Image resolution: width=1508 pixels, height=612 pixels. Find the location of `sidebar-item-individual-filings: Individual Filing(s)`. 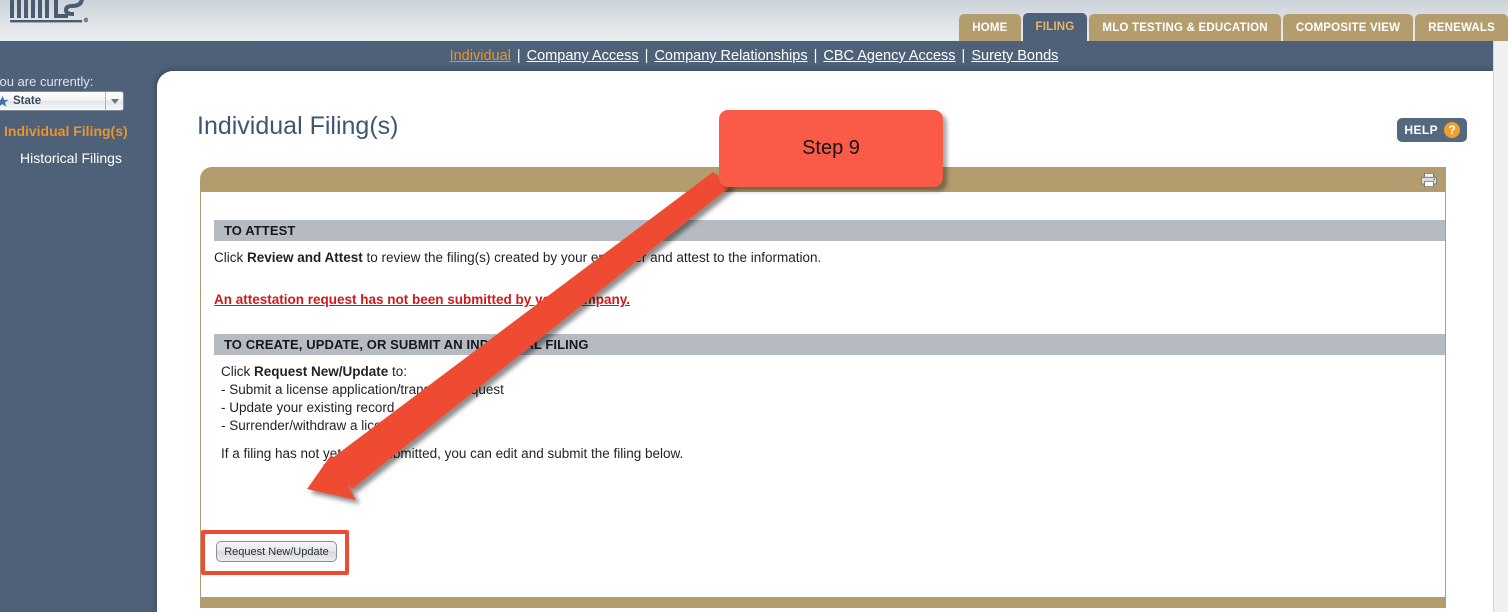

sidebar-item-individual-filings: Individual Filing(s) is located at coordinates (78, 131).